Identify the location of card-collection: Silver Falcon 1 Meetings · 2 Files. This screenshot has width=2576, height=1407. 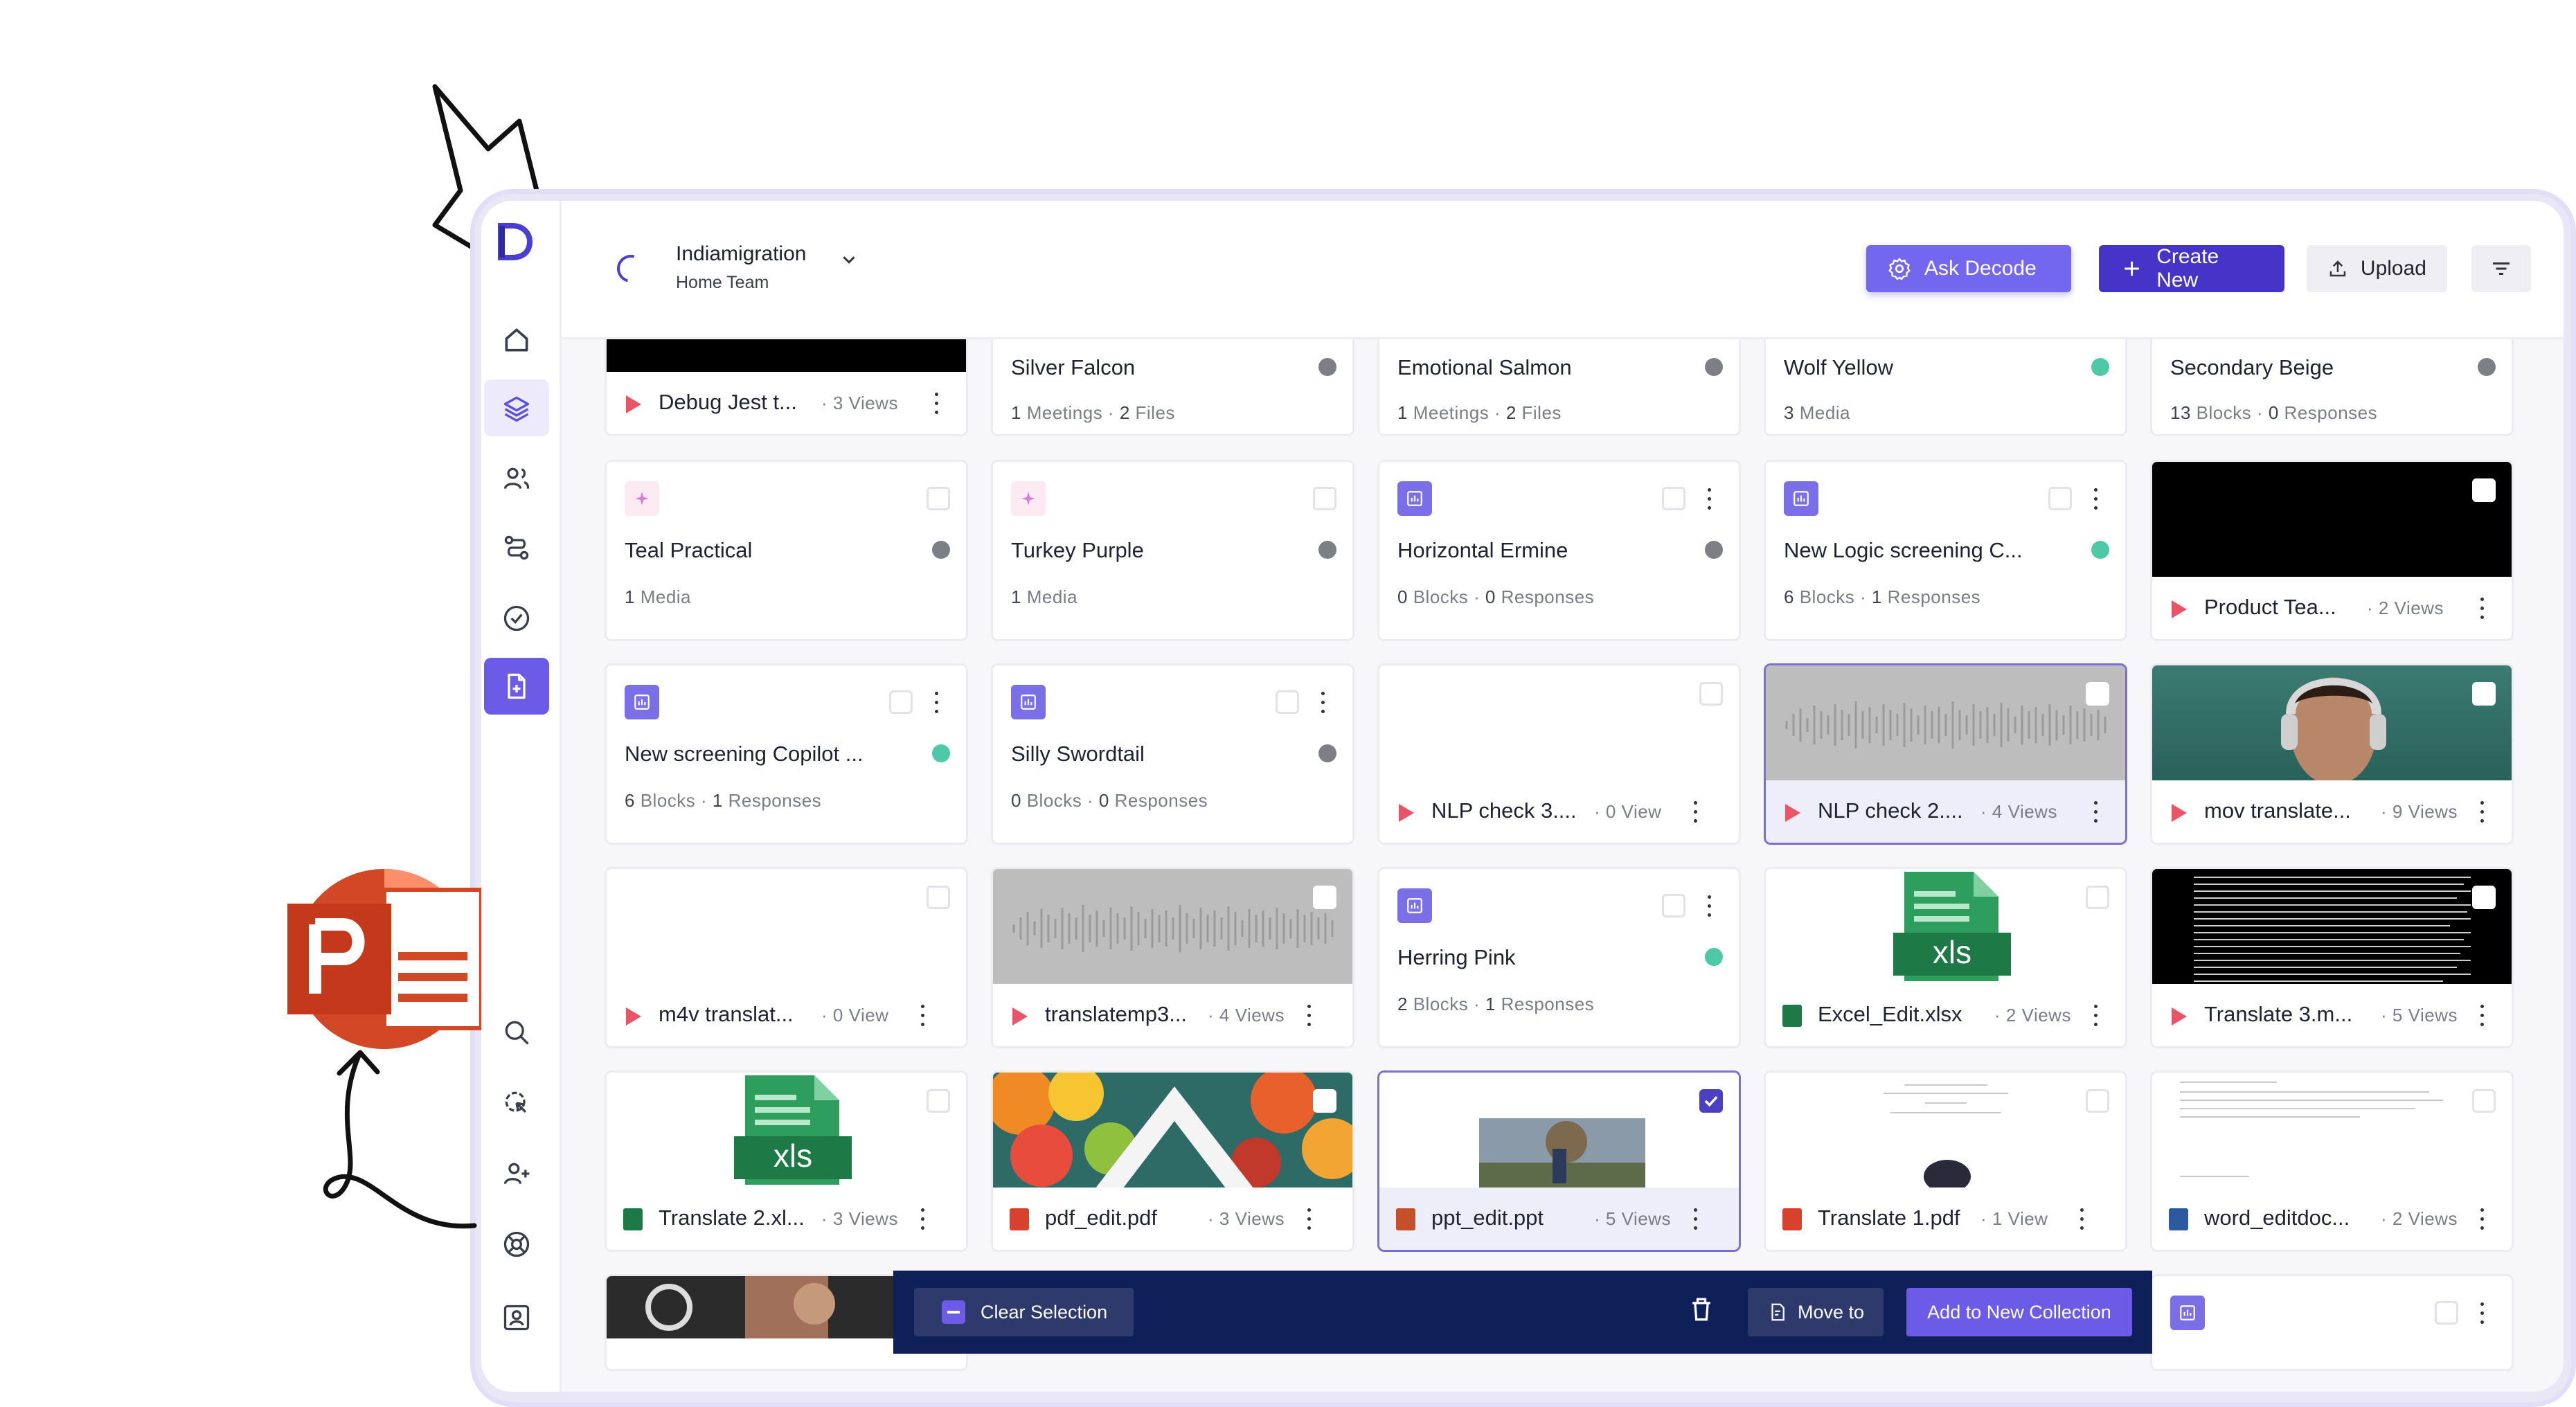
(1172, 387).